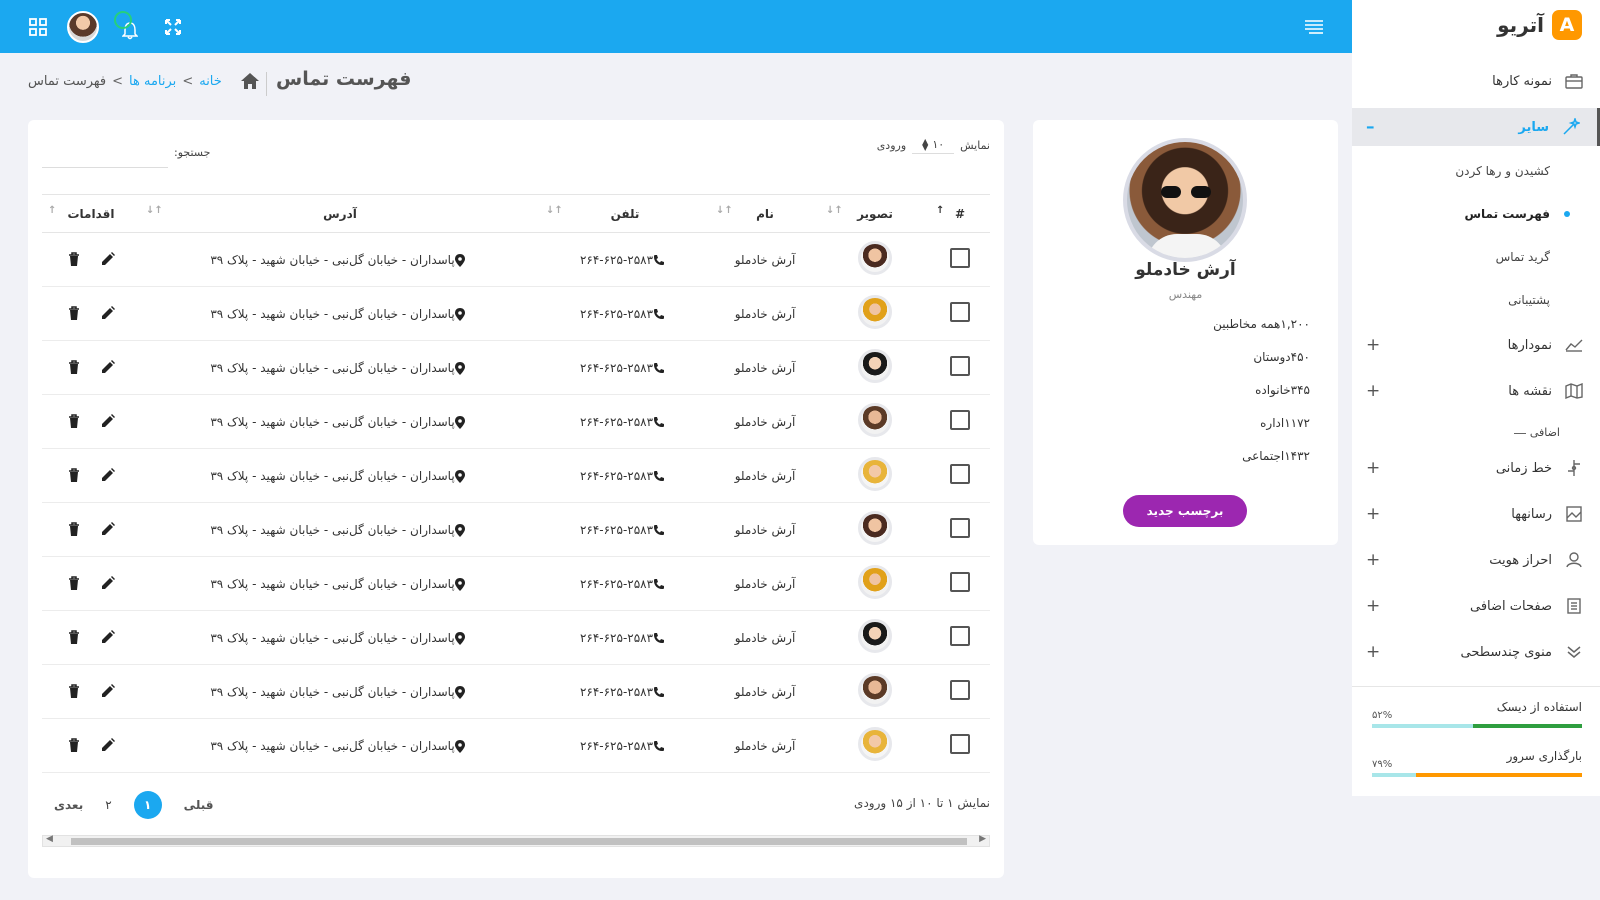 The image size is (1600, 900). What do you see at coordinates (250, 82) in the screenshot?
I see `home-icon` at bounding box center [250, 82].